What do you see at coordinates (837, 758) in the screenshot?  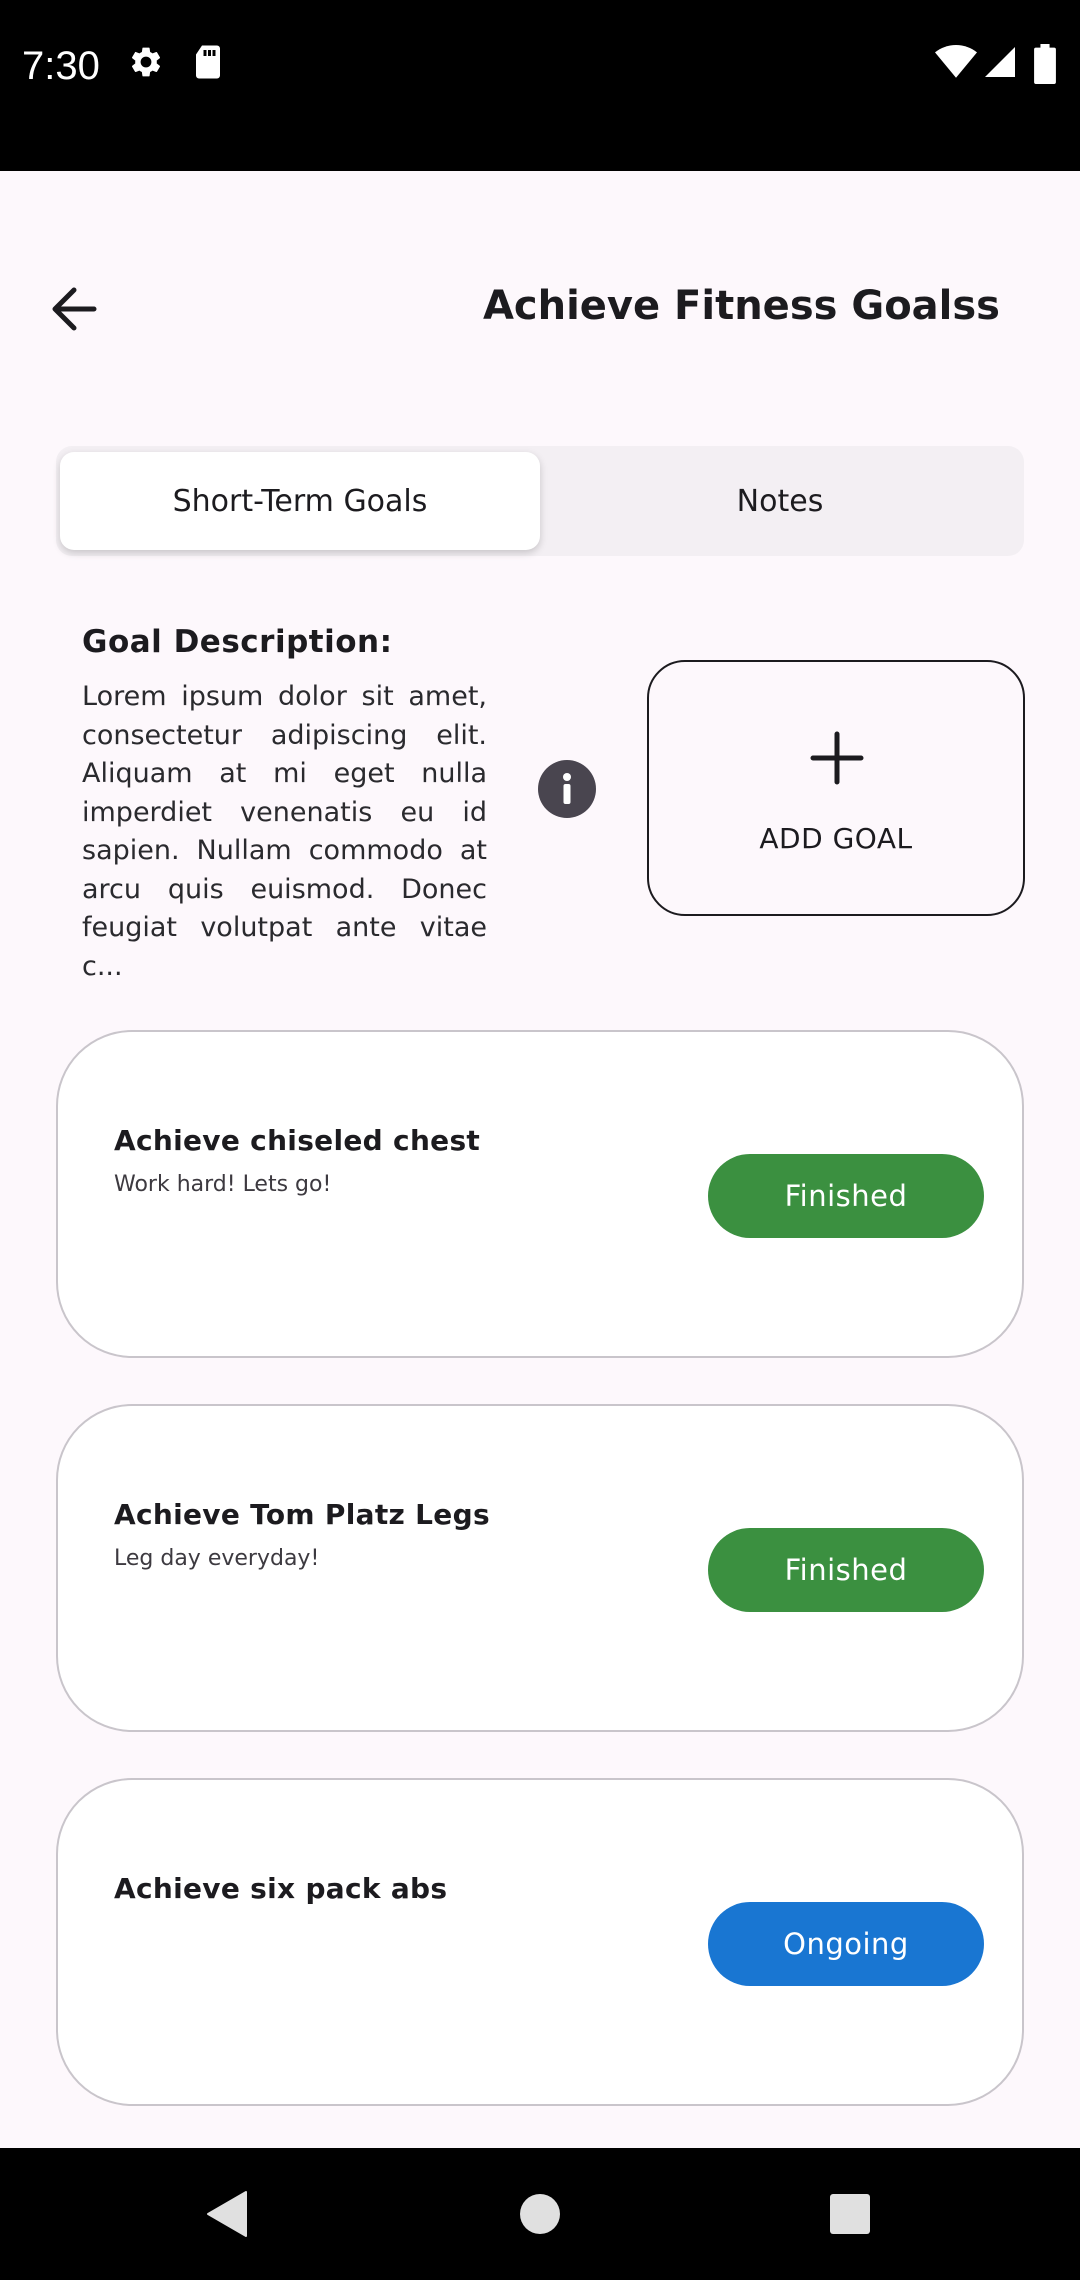 I see `plus-icon` at bounding box center [837, 758].